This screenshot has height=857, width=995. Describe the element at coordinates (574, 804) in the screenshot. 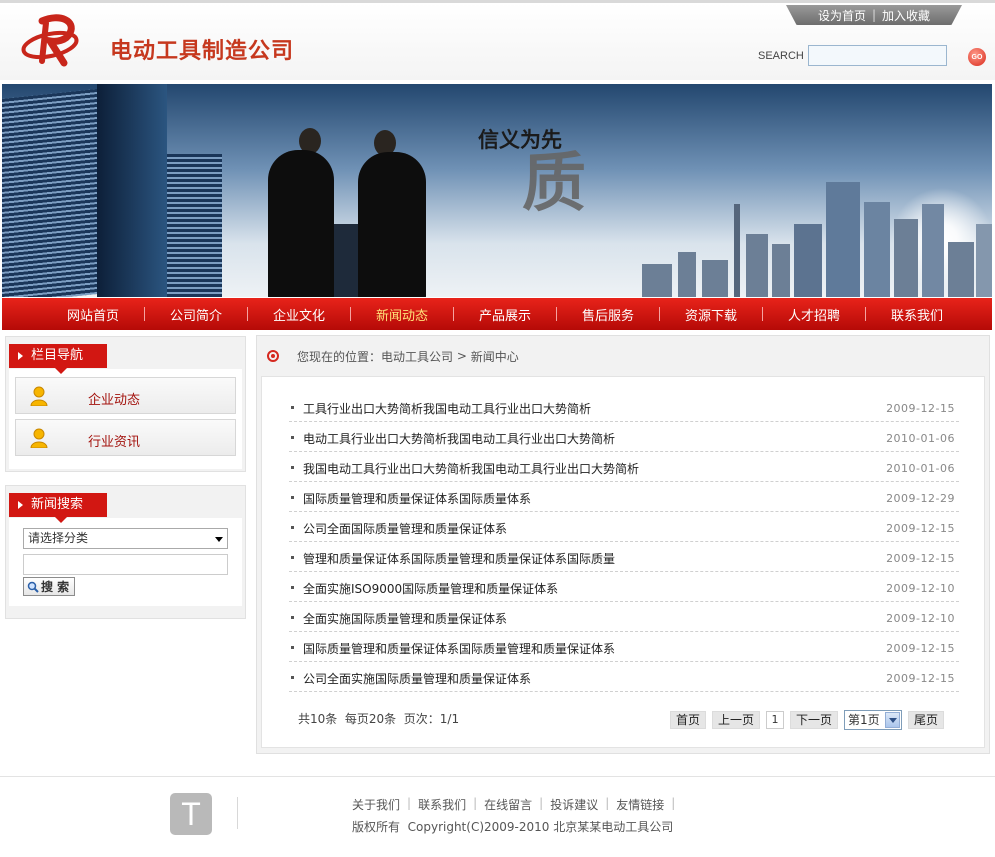

I see `footer-link: 投诉建议` at that location.